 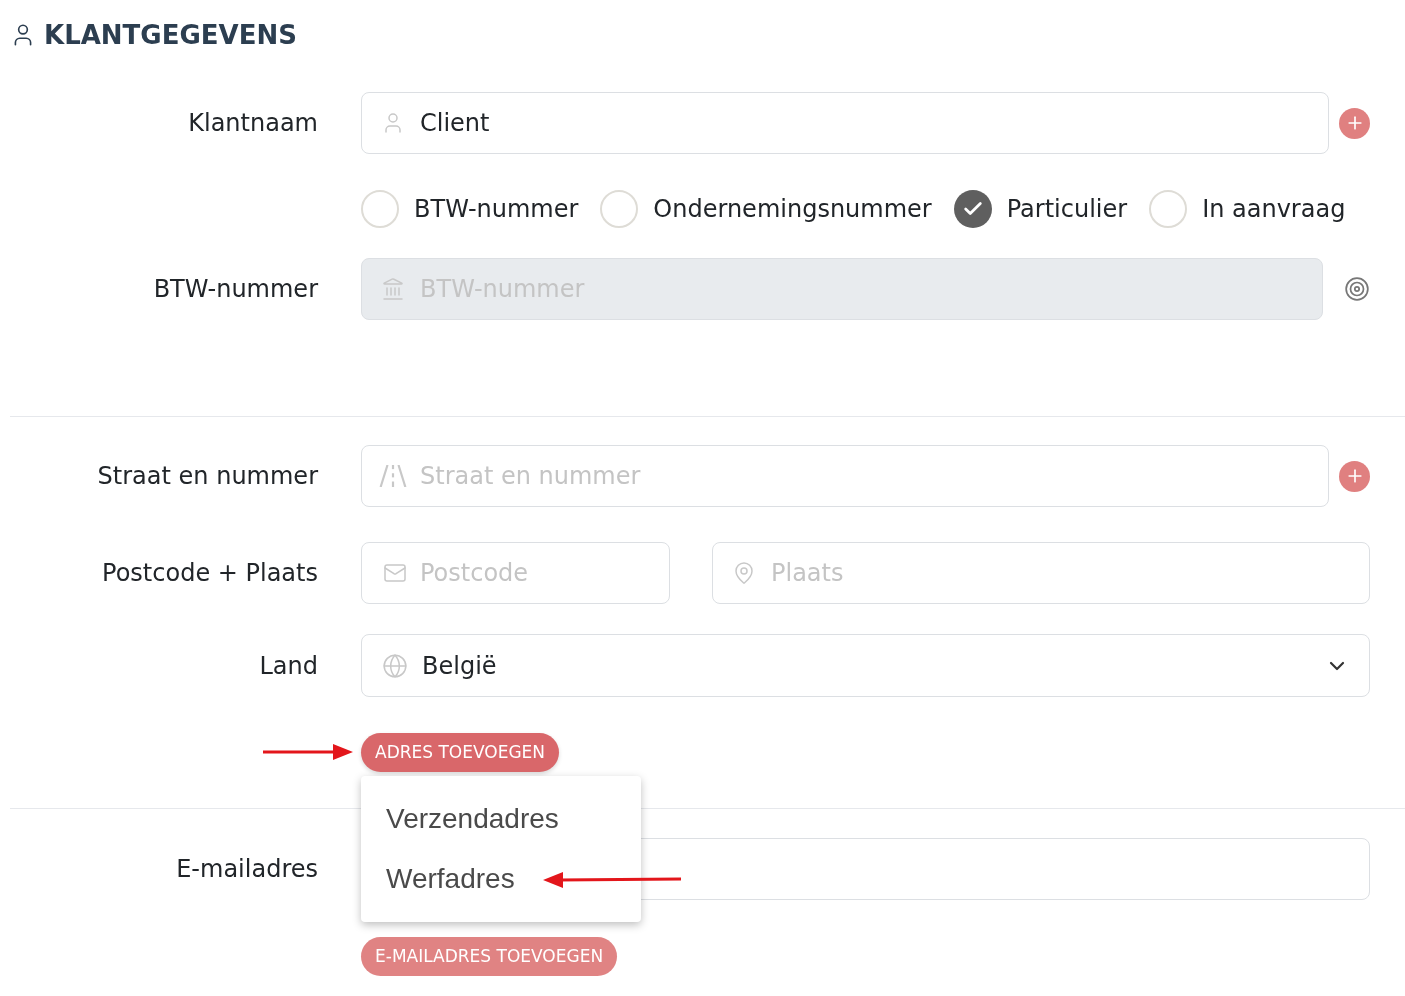 I want to click on bank-icon, so click(x=393, y=289).